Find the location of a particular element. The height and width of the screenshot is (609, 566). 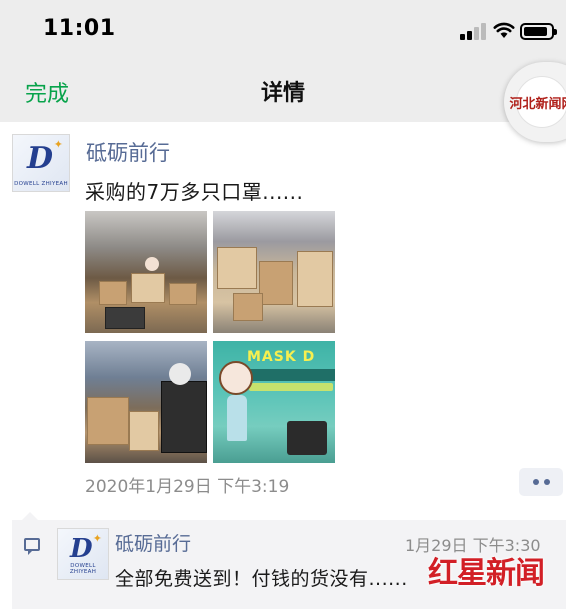

more-dots-icon is located at coordinates (541, 482).